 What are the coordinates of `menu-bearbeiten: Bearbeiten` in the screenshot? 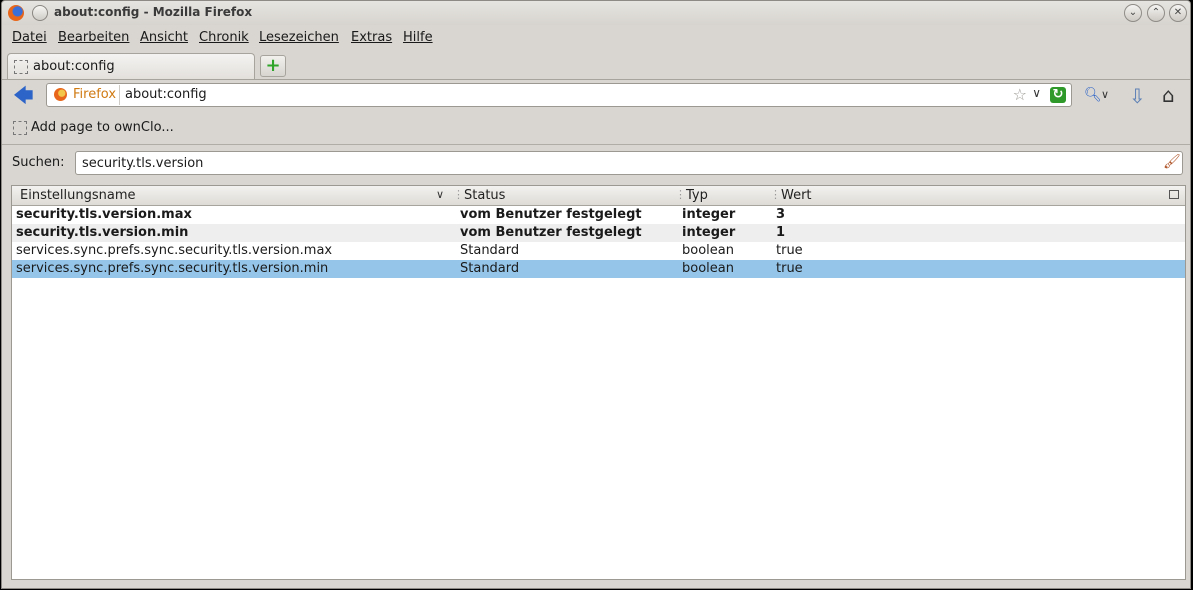 It's located at (93, 37).